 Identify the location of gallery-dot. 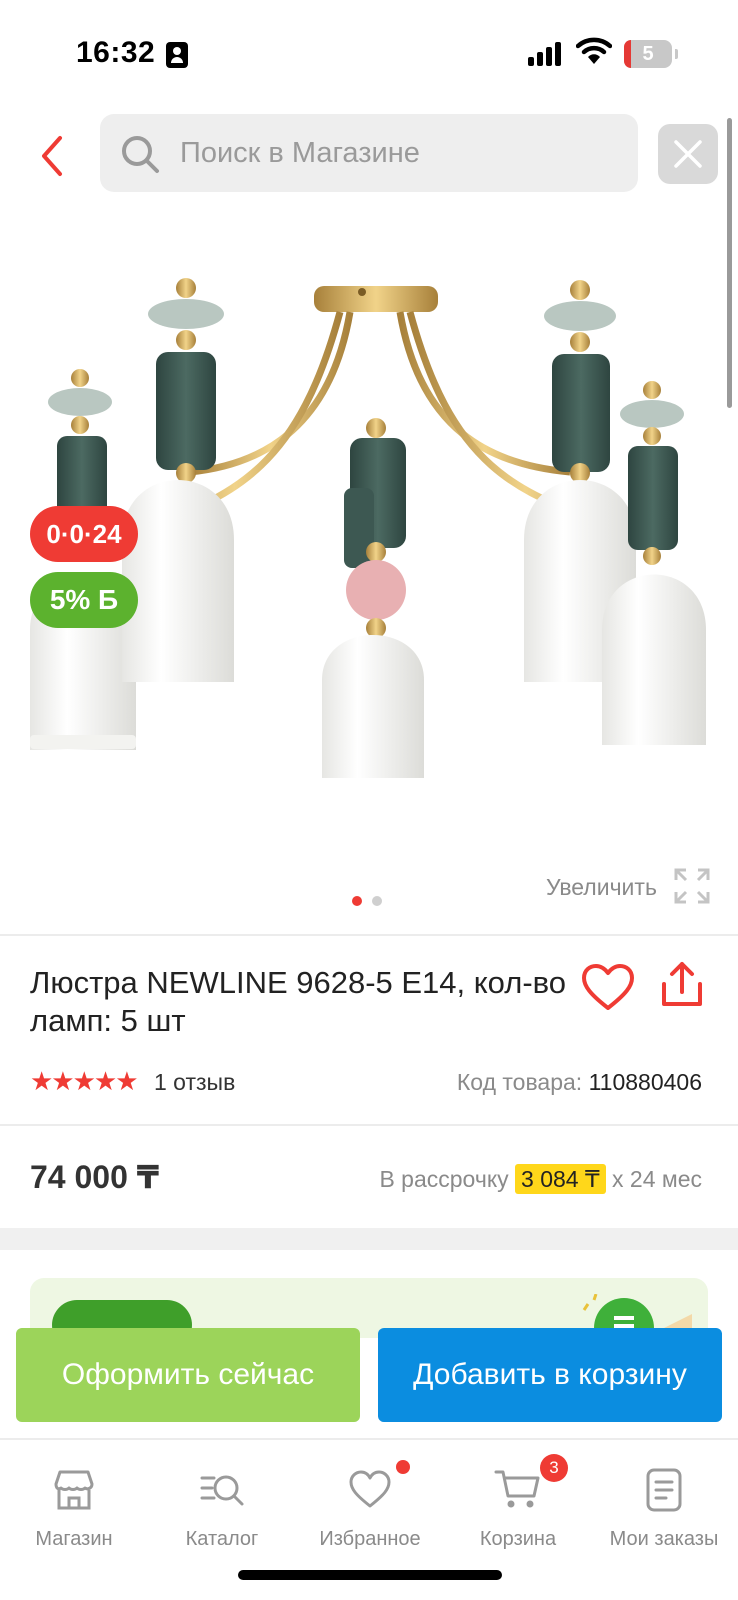
(377, 901).